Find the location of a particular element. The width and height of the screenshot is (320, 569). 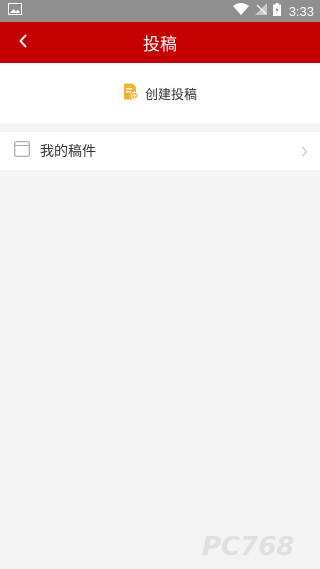

app-header: 投稿 is located at coordinates (160, 42).